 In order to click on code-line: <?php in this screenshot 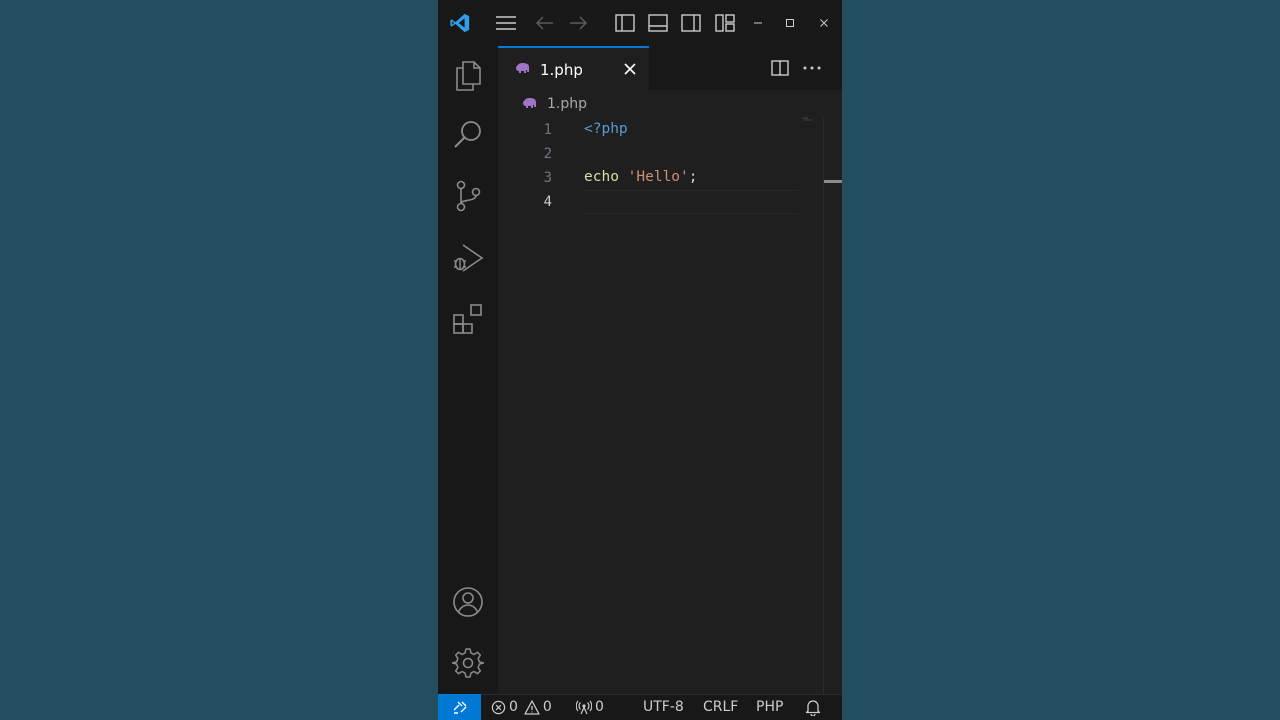, I will do `click(606, 129)`.